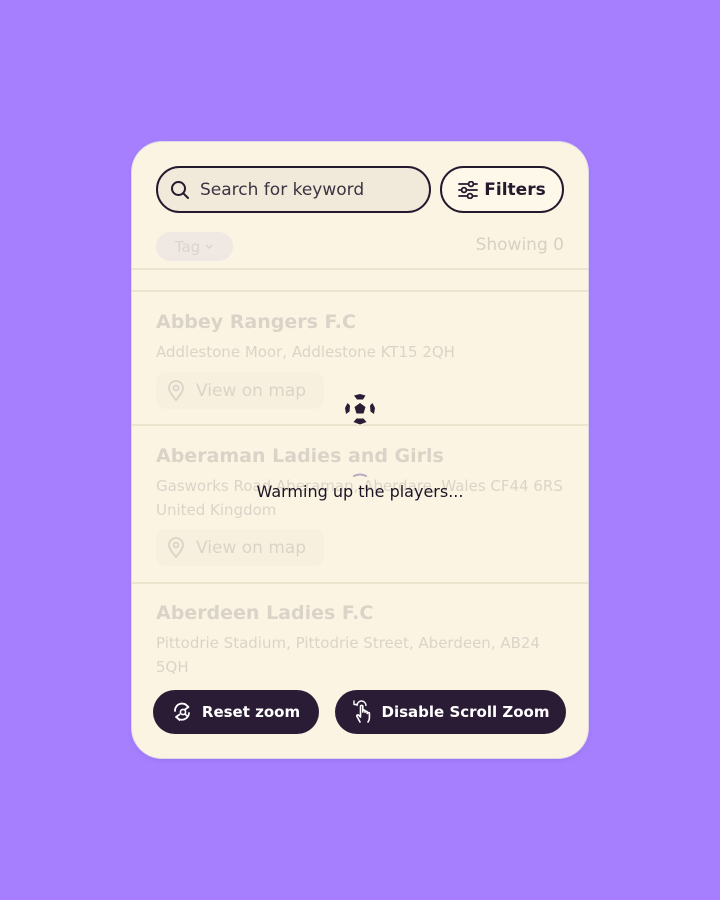 Image resolution: width=720 pixels, height=900 pixels. What do you see at coordinates (511, 245) in the screenshot?
I see `results-label: Showing` at bounding box center [511, 245].